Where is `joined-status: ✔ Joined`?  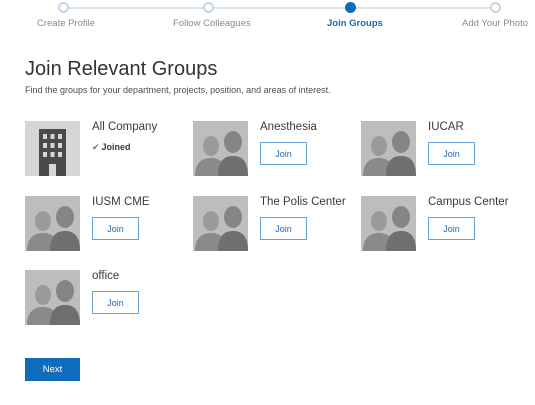
joined-status: ✔ Joined is located at coordinates (111, 147).